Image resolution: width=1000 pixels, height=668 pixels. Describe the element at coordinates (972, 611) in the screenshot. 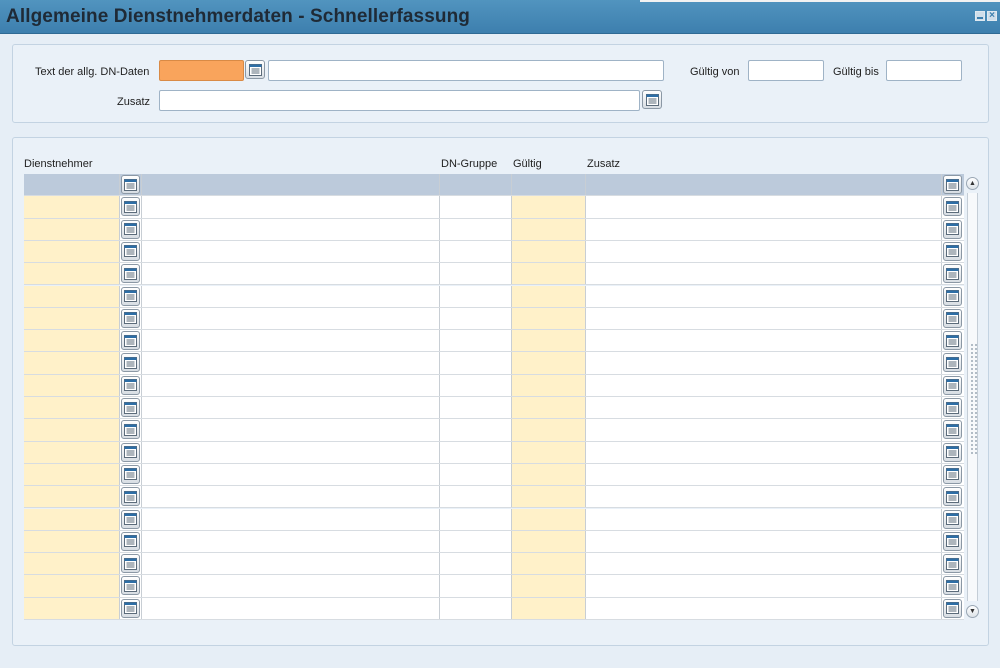

I see `scroll-down-icon: ▼` at that location.